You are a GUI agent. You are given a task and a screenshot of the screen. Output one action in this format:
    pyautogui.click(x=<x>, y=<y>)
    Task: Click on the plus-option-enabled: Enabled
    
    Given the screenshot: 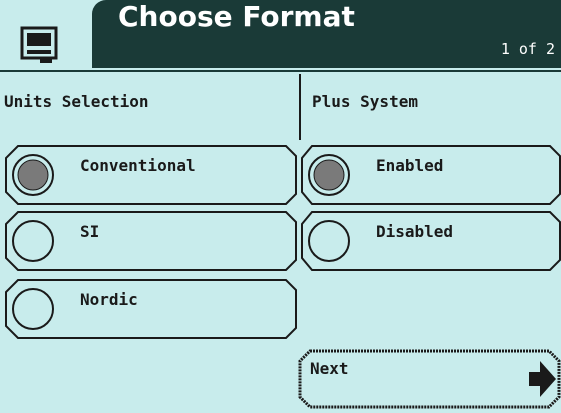 What is the action you would take?
    pyautogui.click(x=430, y=175)
    